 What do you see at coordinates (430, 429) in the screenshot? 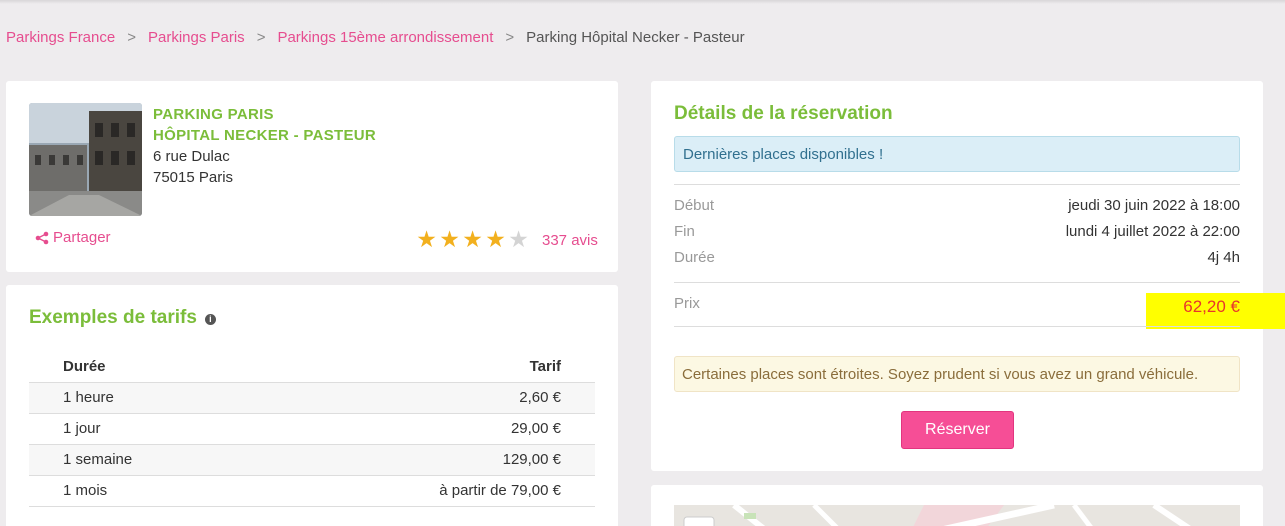
I see `row-price: 29,00 €` at bounding box center [430, 429].